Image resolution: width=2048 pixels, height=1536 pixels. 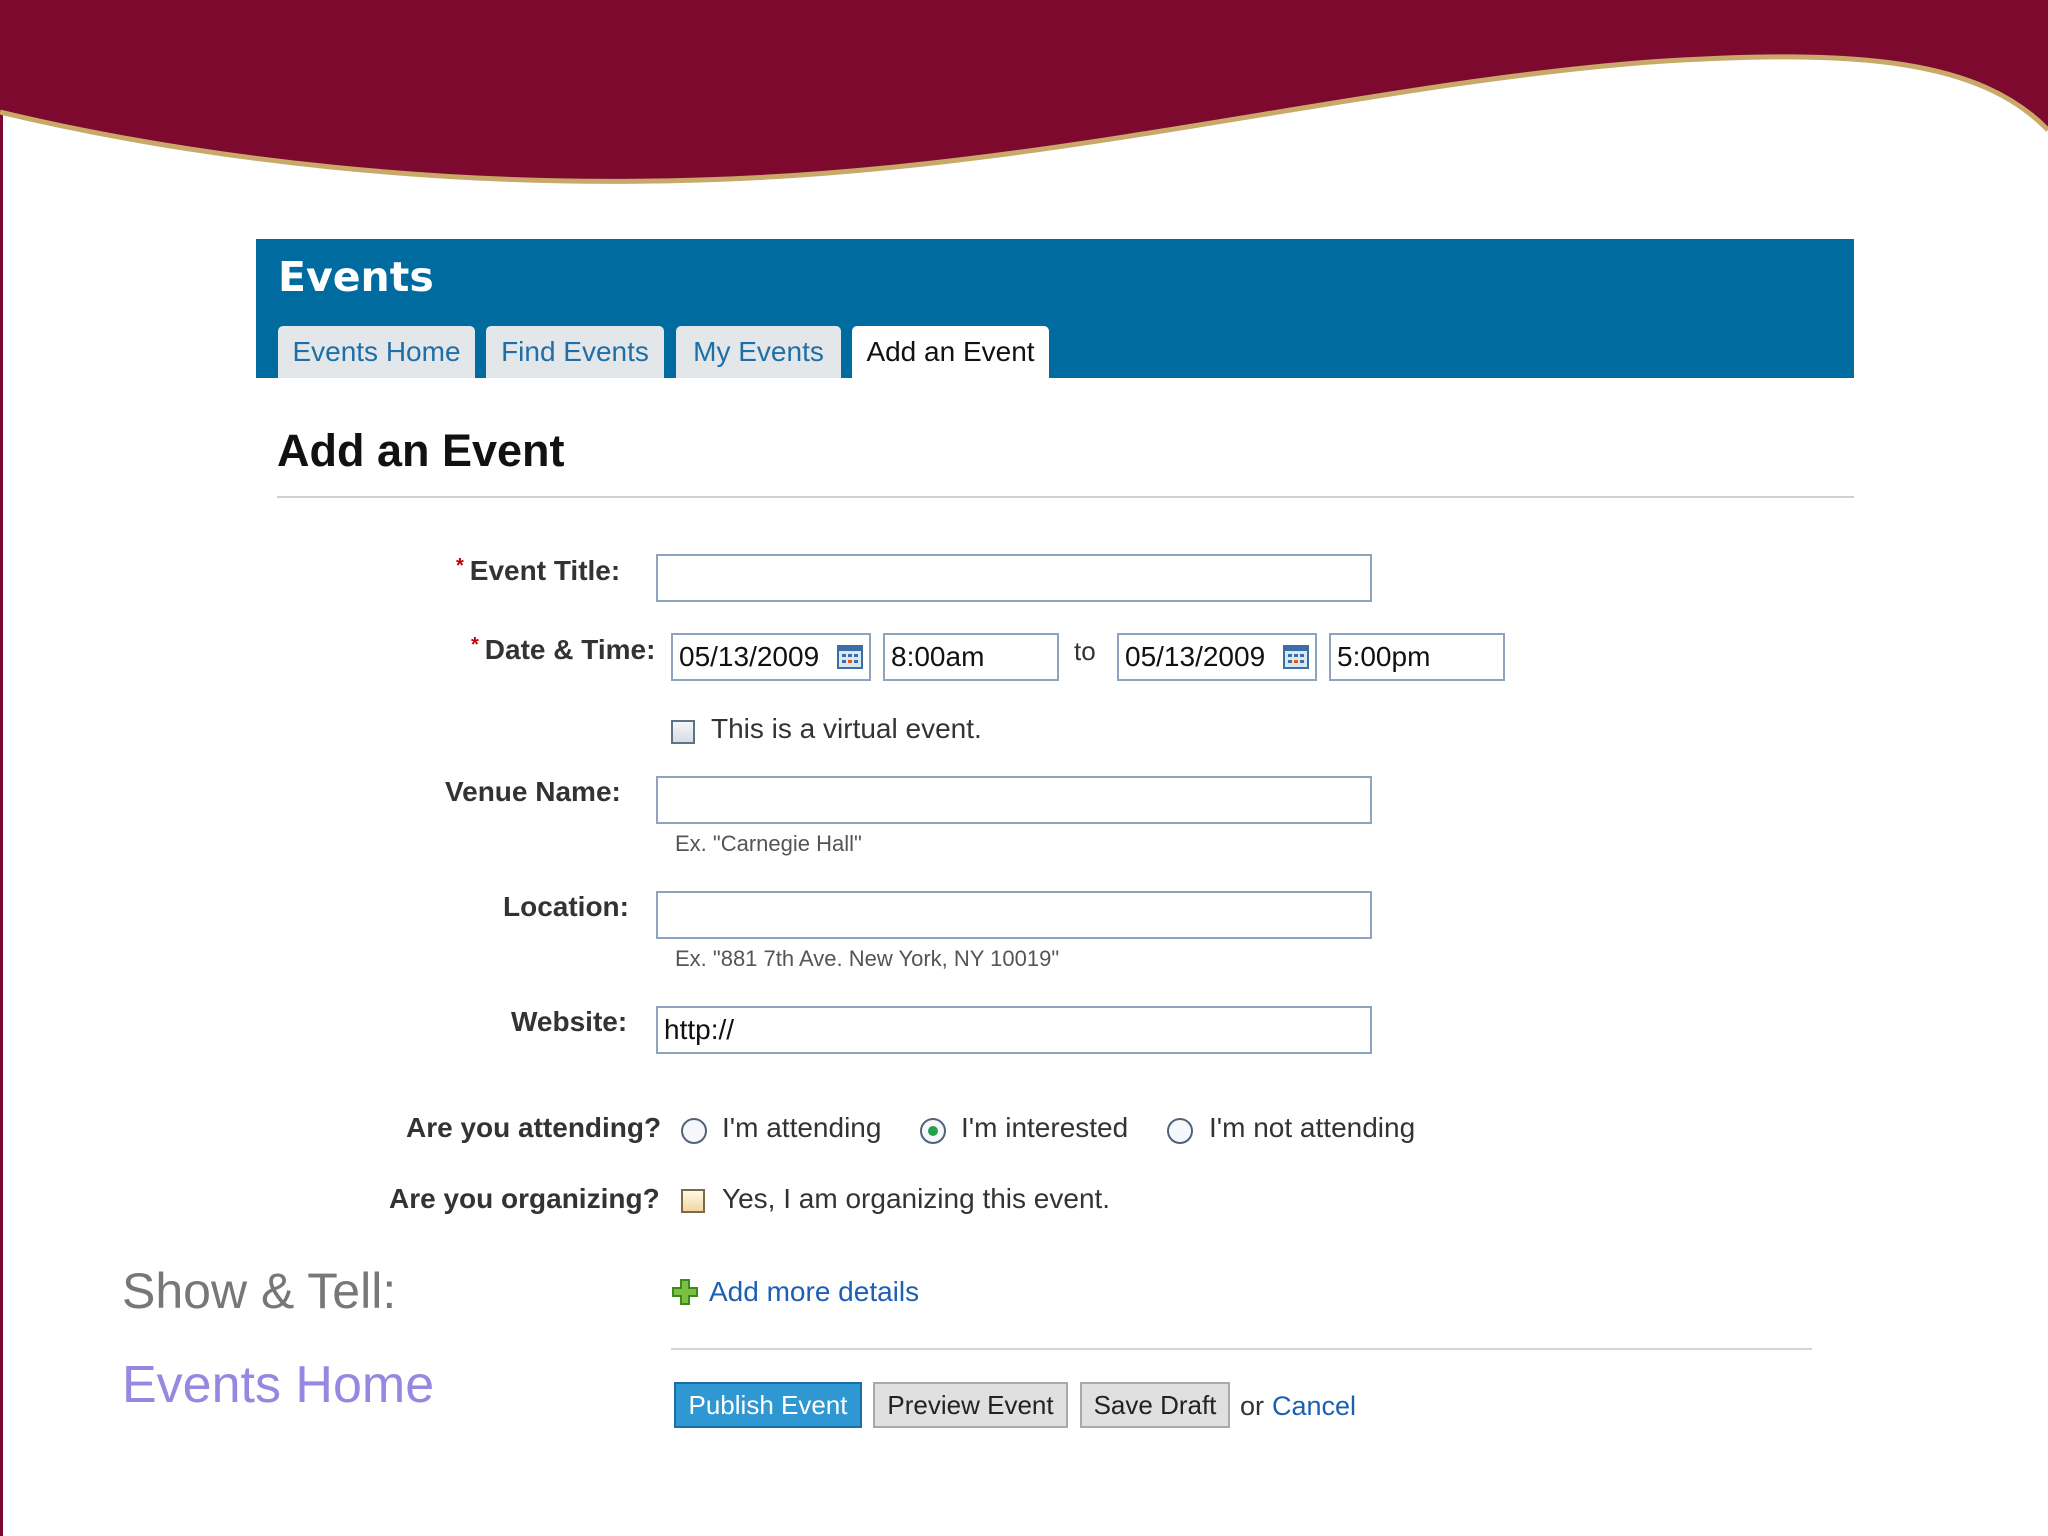 I want to click on event-title-label: * Event Title:, so click(x=538, y=571).